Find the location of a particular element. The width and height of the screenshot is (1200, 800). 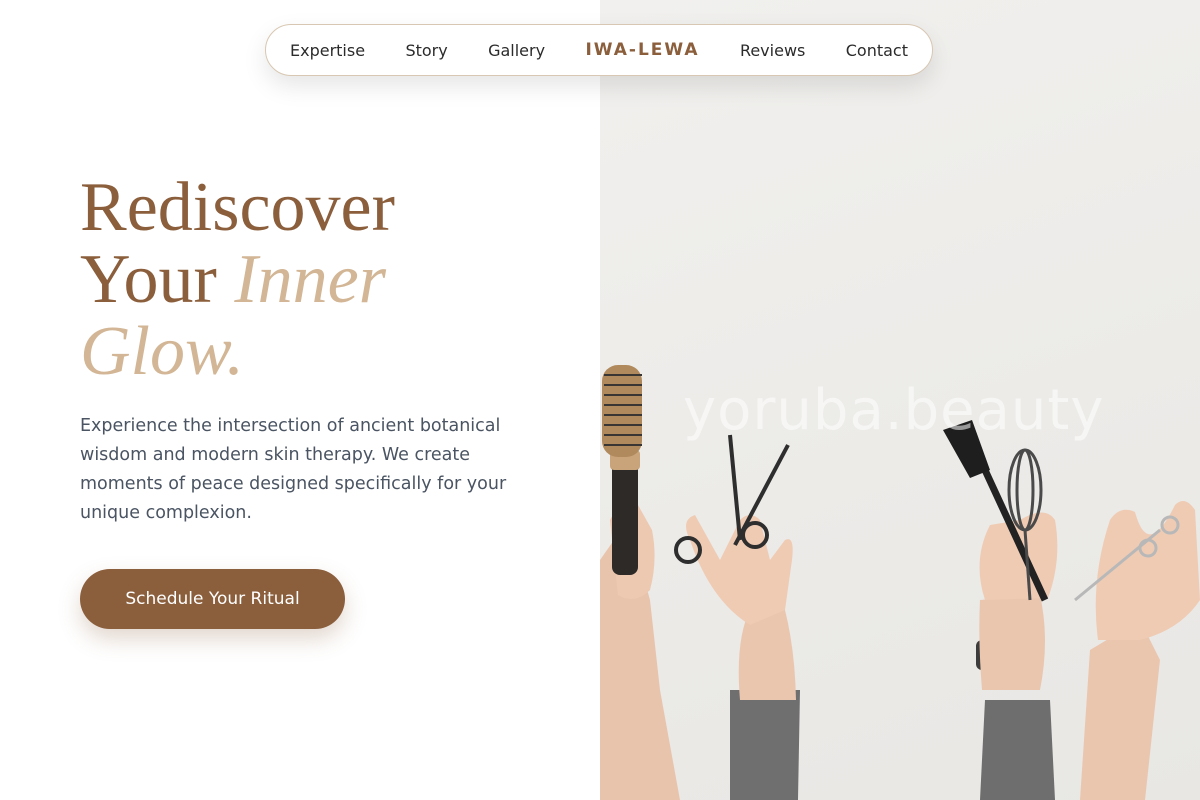

headline-line-2-plain: Your is located at coordinates (157, 279).